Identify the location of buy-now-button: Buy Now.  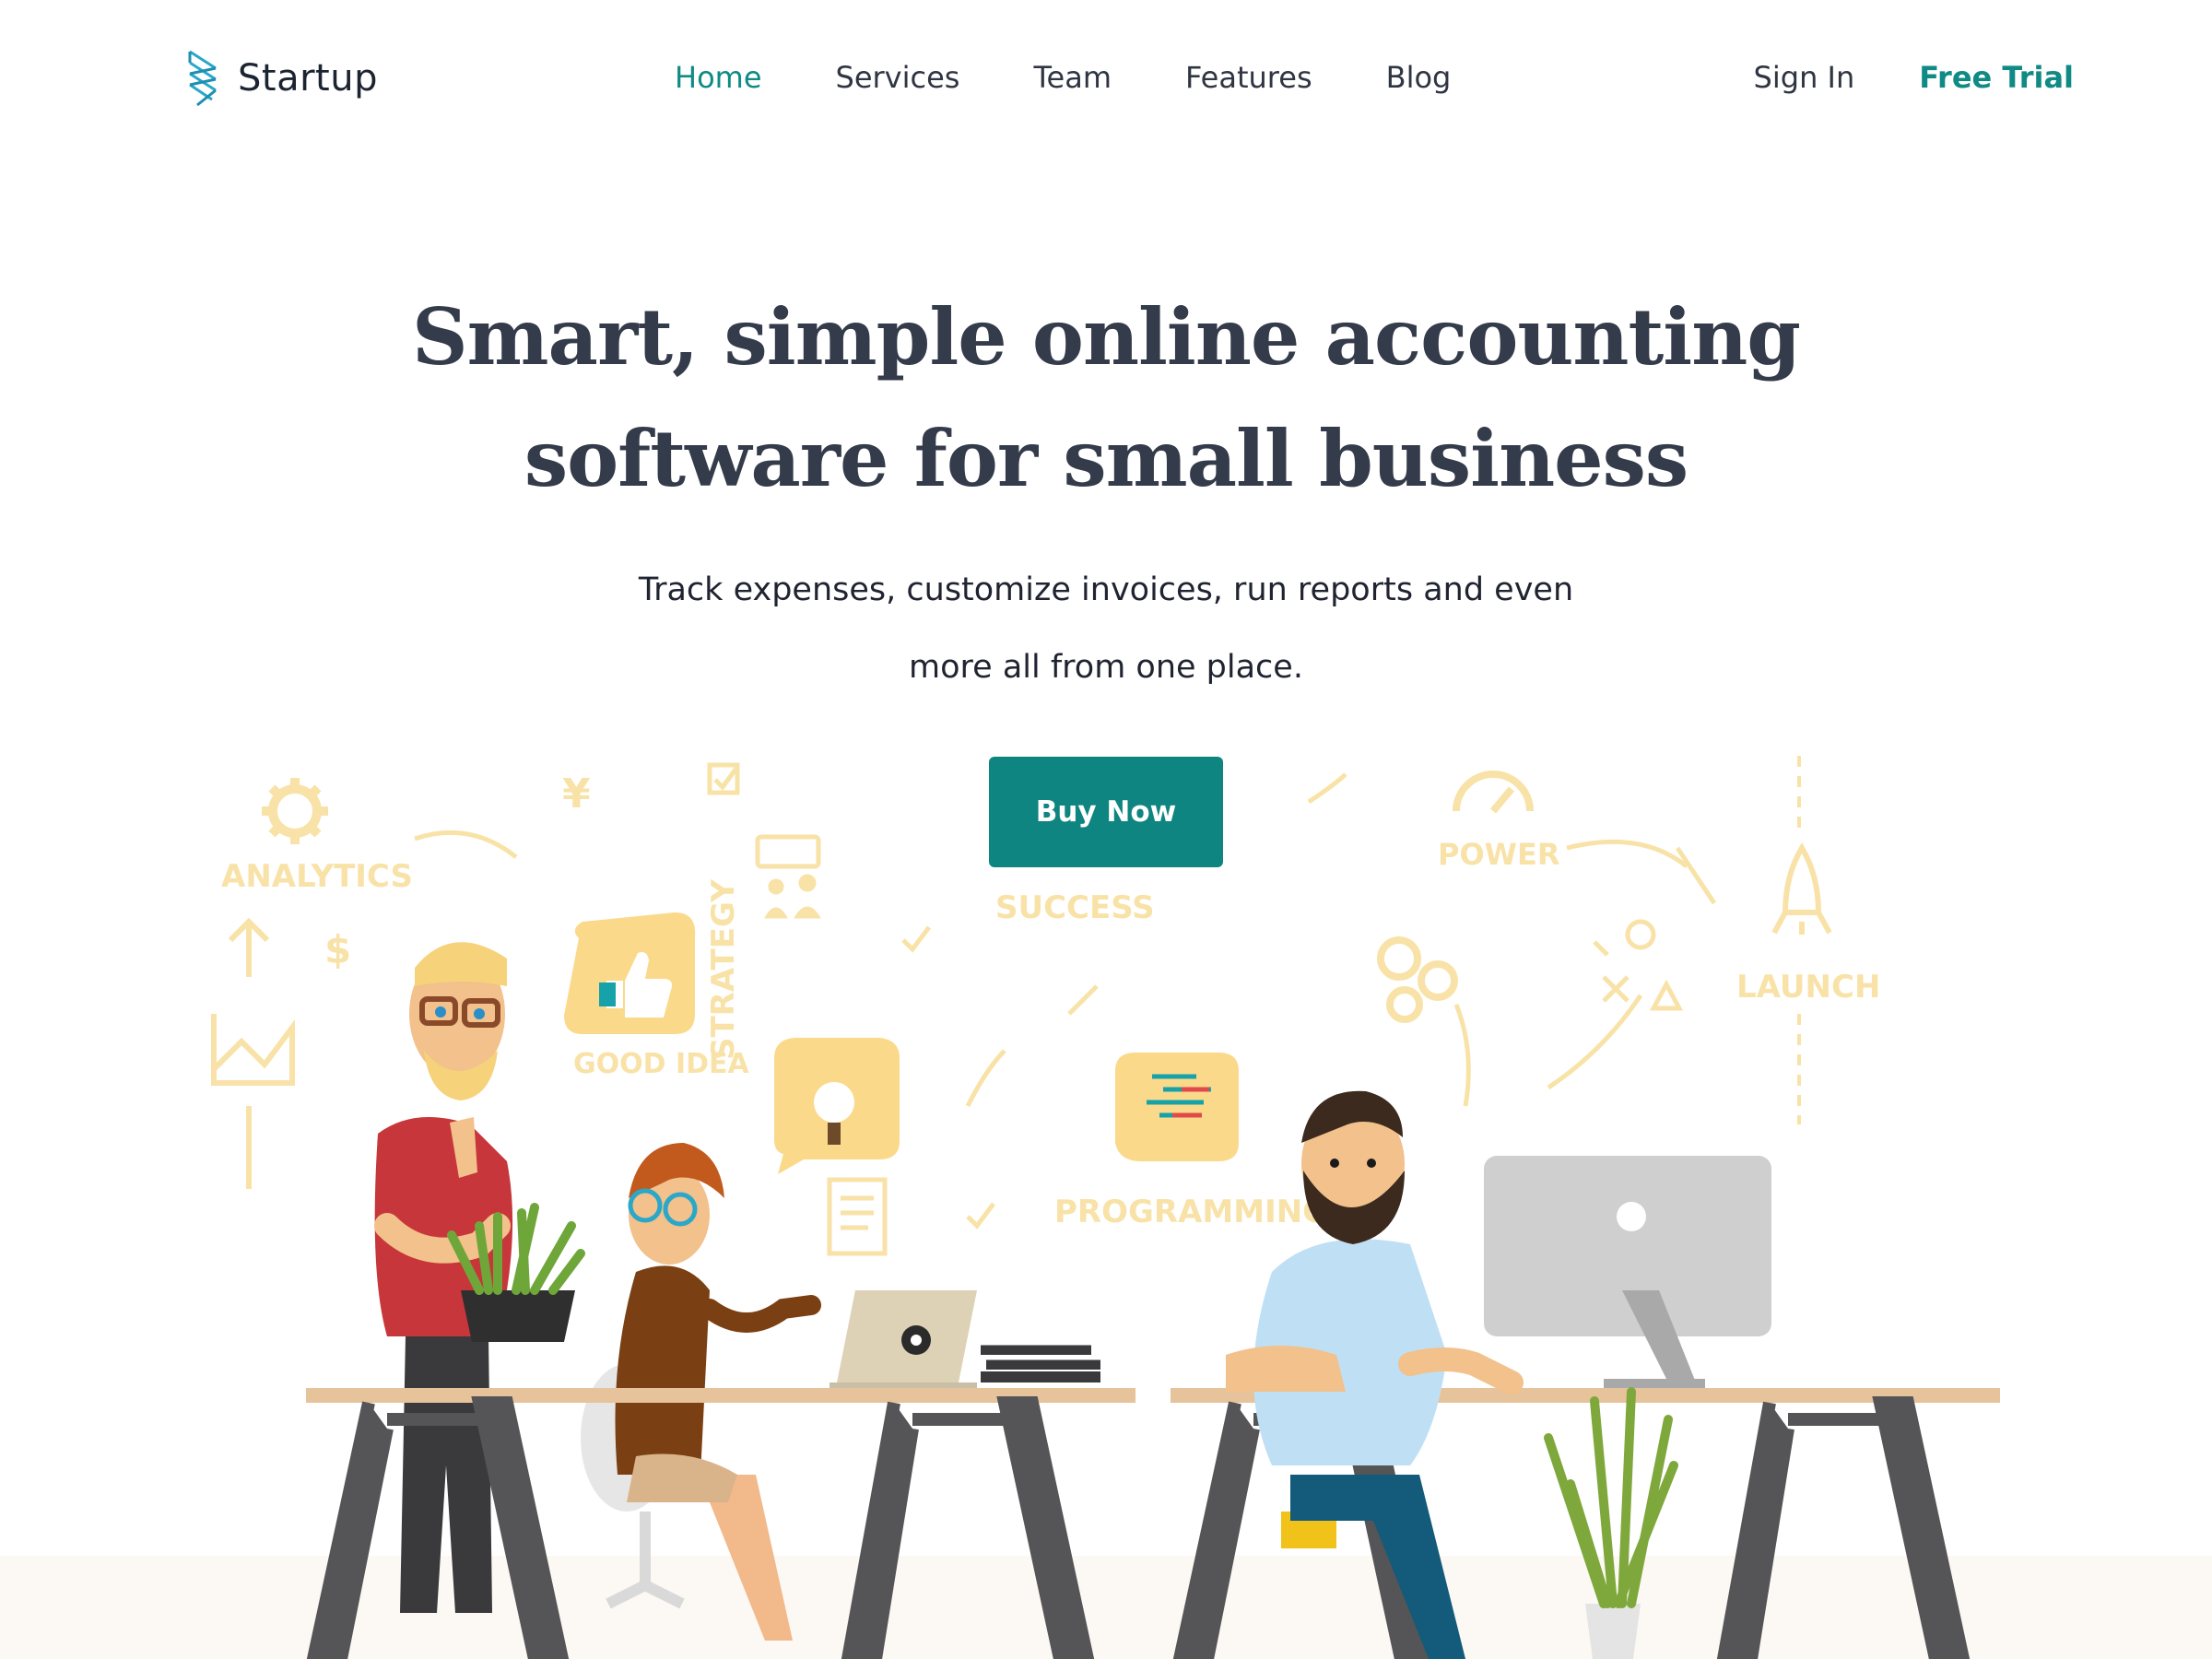
(1106, 812).